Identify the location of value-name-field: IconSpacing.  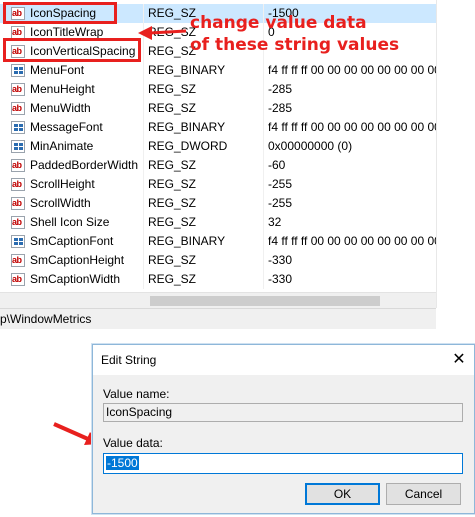
(283, 412).